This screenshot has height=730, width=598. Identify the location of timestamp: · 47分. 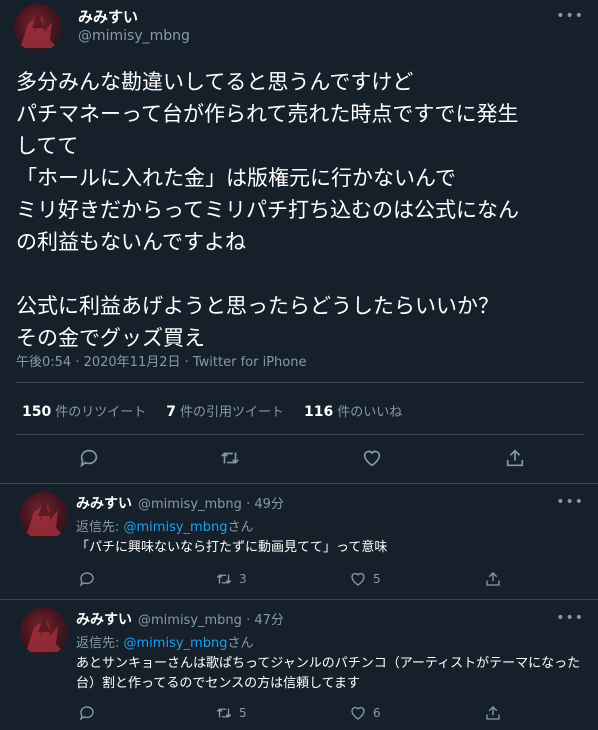
(265, 620).